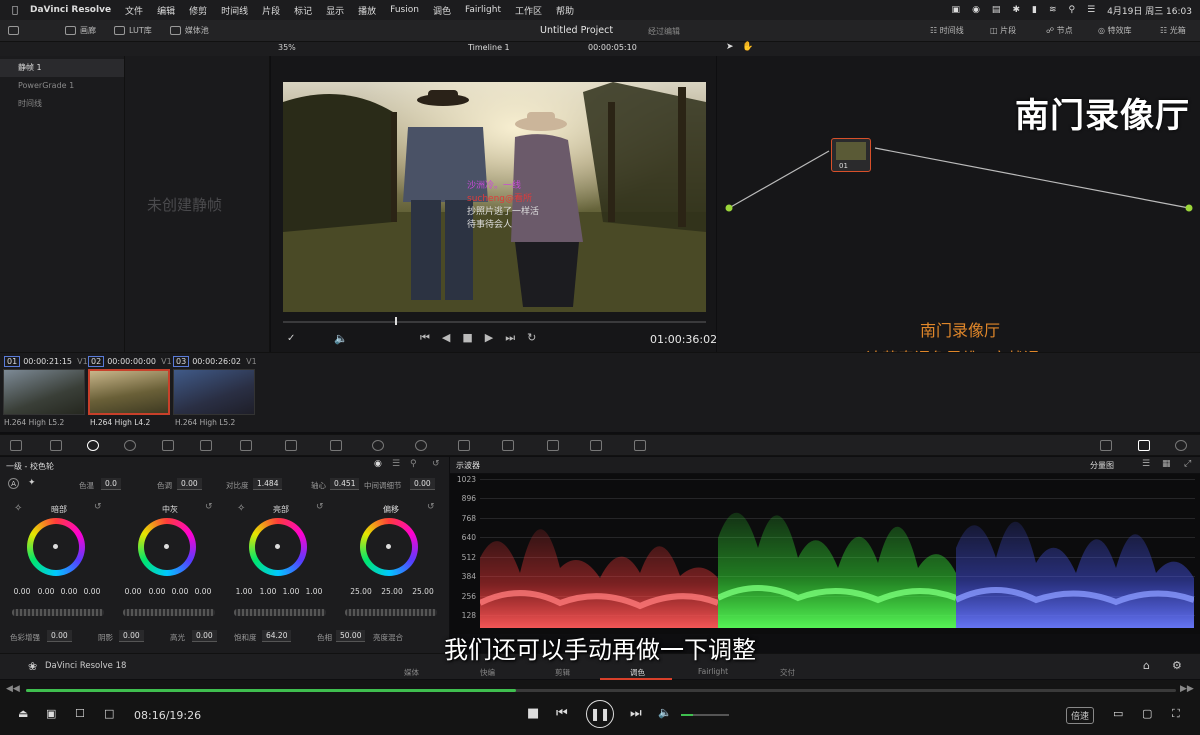 The height and width of the screenshot is (735, 1200). I want to click on viewer-scrubber, so click(494, 322).